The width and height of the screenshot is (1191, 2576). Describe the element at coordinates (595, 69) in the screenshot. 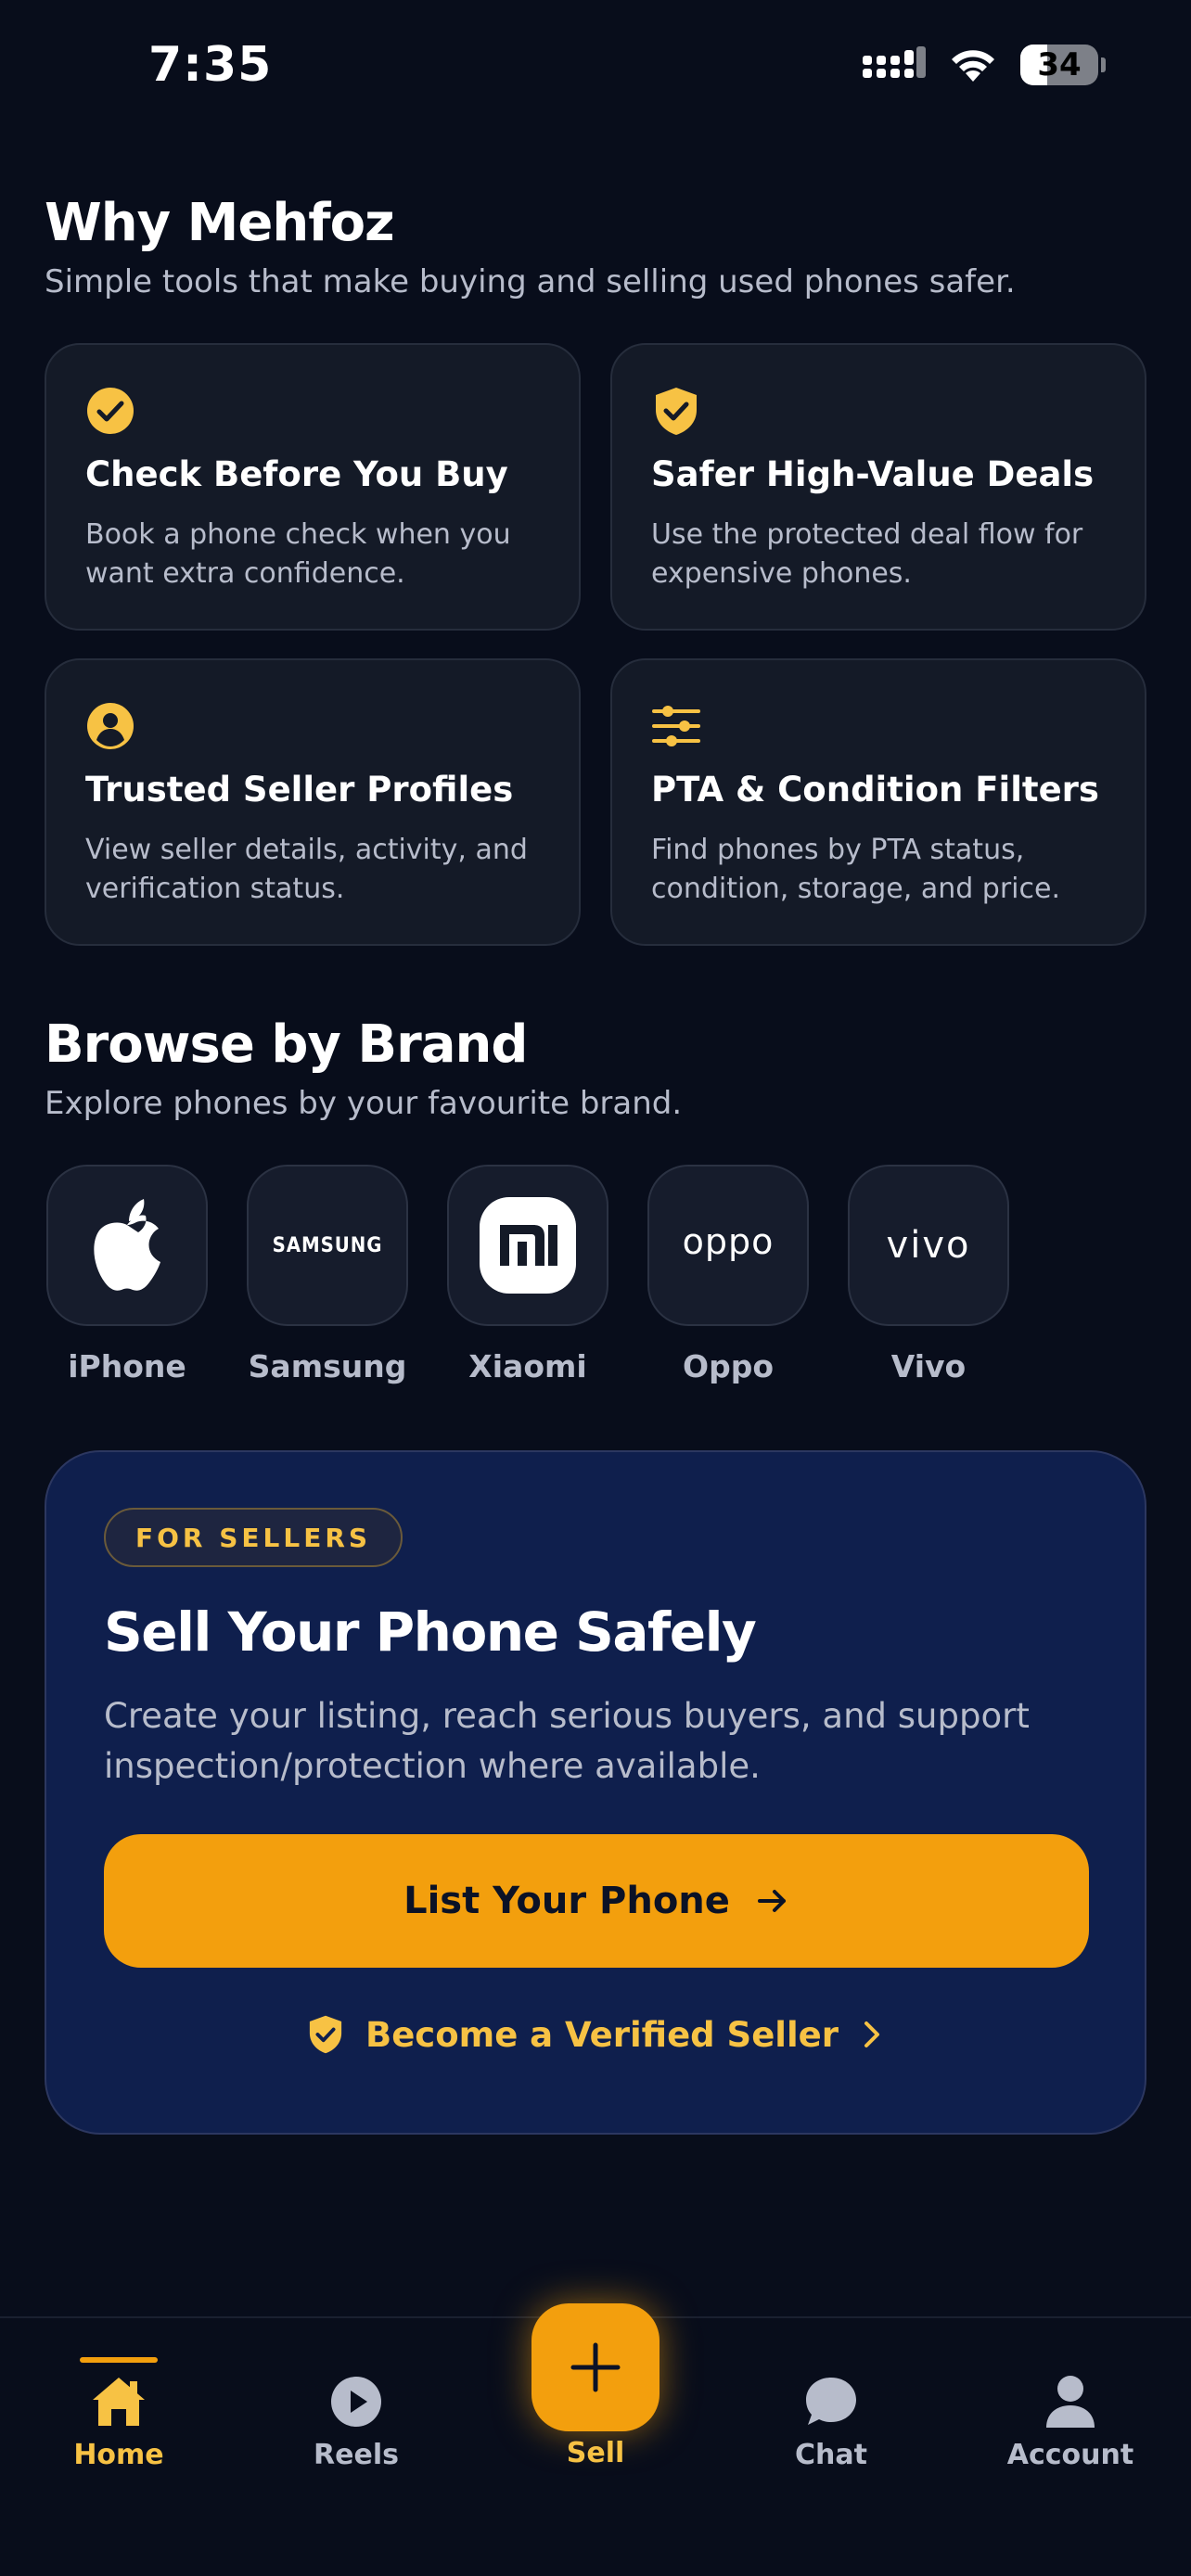

I see `status-bar: 7:35 34` at that location.